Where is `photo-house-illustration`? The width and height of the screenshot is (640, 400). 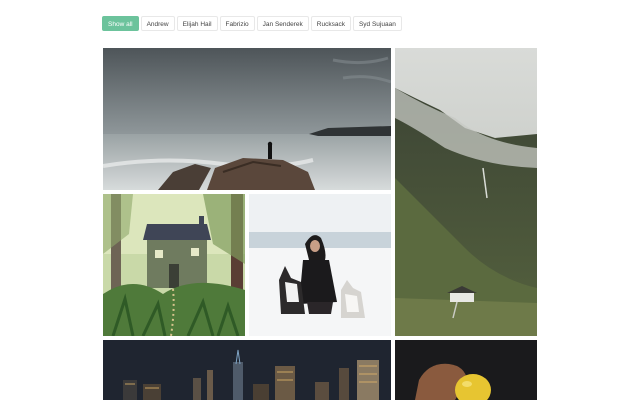
photo-house-illustration is located at coordinates (174, 265).